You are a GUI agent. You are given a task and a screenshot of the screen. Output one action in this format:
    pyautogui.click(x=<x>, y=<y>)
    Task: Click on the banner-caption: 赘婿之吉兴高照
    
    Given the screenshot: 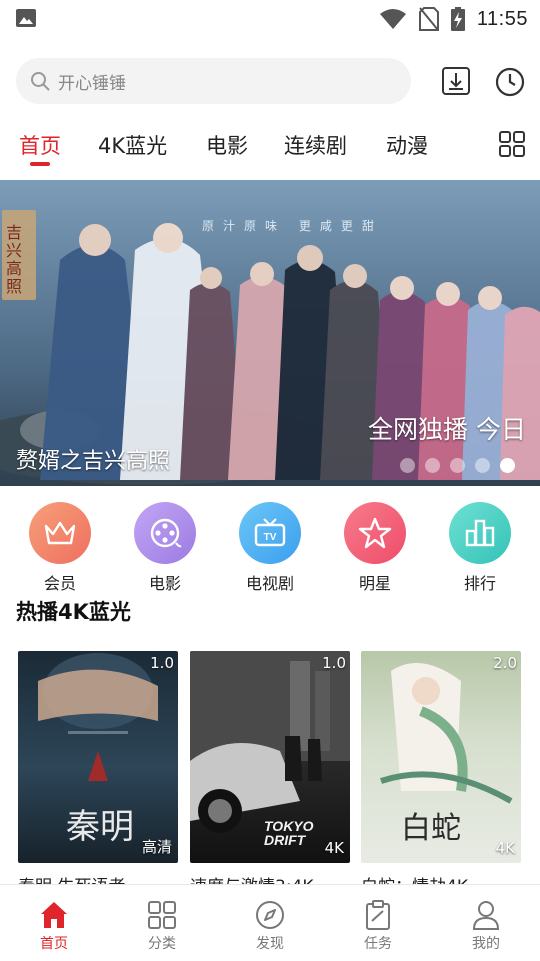 What is the action you would take?
    pyautogui.click(x=93, y=461)
    